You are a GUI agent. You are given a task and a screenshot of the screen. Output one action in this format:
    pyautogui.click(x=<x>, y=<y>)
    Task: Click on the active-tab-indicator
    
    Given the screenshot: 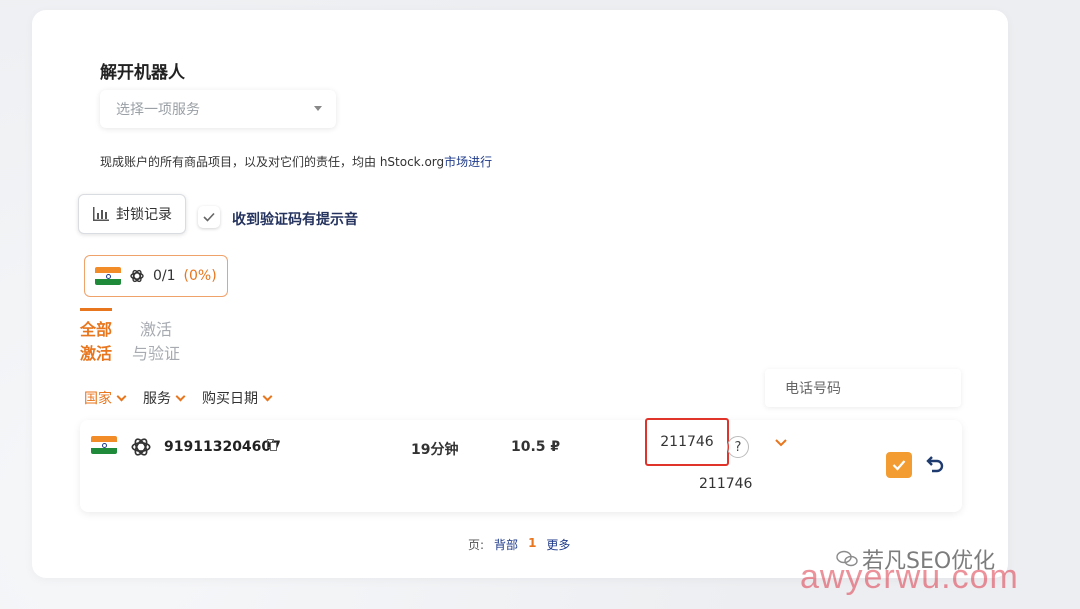 What is the action you would take?
    pyautogui.click(x=96, y=309)
    